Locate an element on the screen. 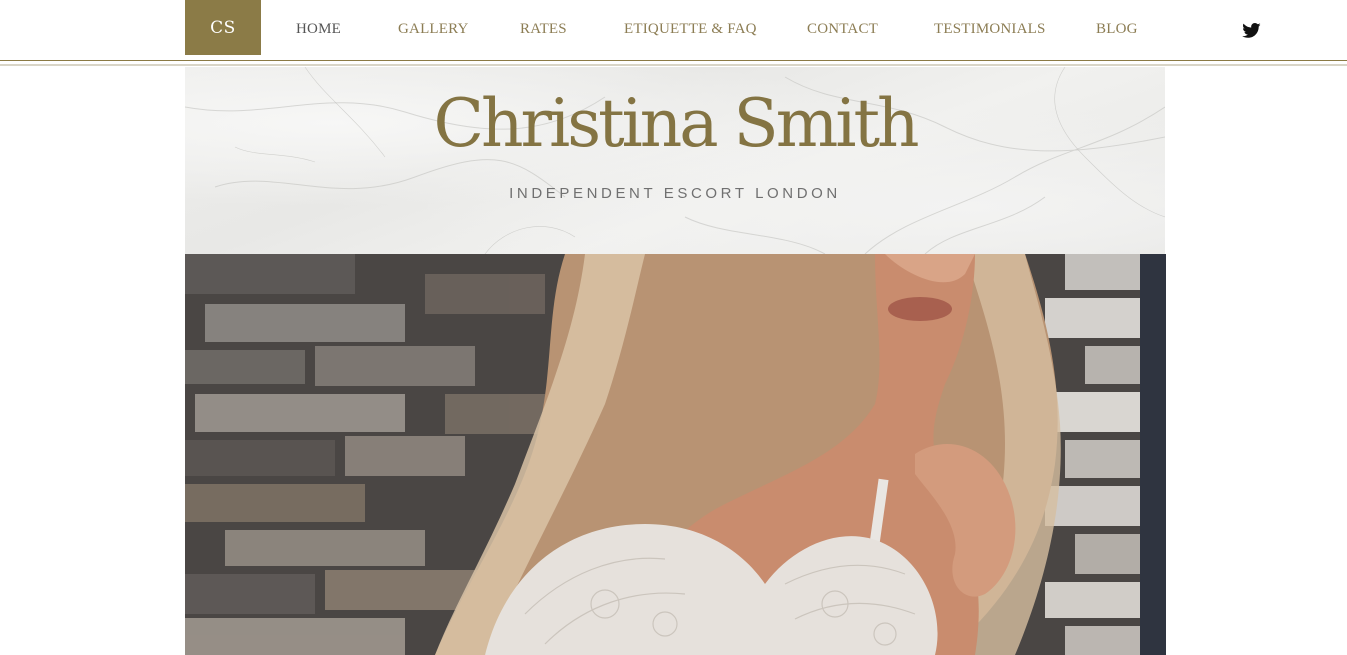 This screenshot has height=655, width=1347. nav-item-blog: BLOG is located at coordinates (1117, 29).